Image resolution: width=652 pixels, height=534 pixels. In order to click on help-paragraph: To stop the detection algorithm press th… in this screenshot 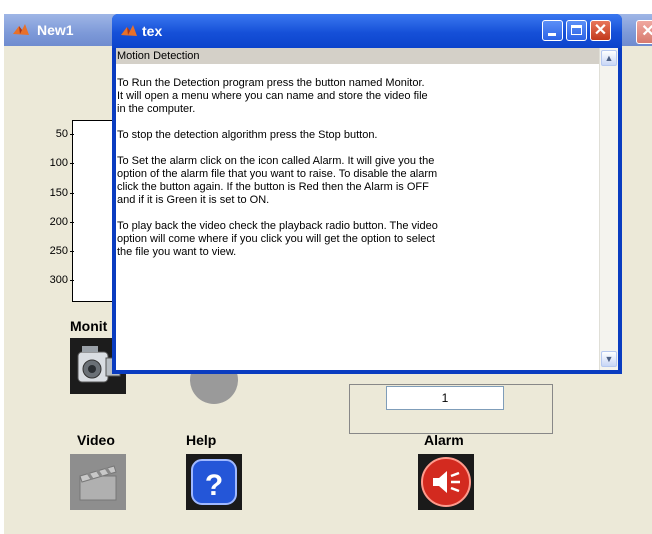, I will do `click(358, 135)`.